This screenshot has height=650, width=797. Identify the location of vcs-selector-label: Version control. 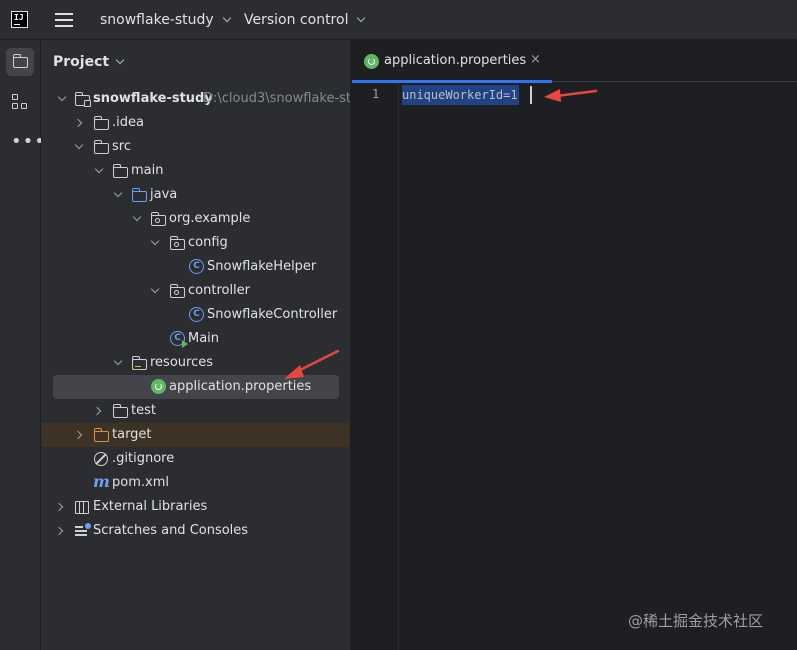
(296, 20).